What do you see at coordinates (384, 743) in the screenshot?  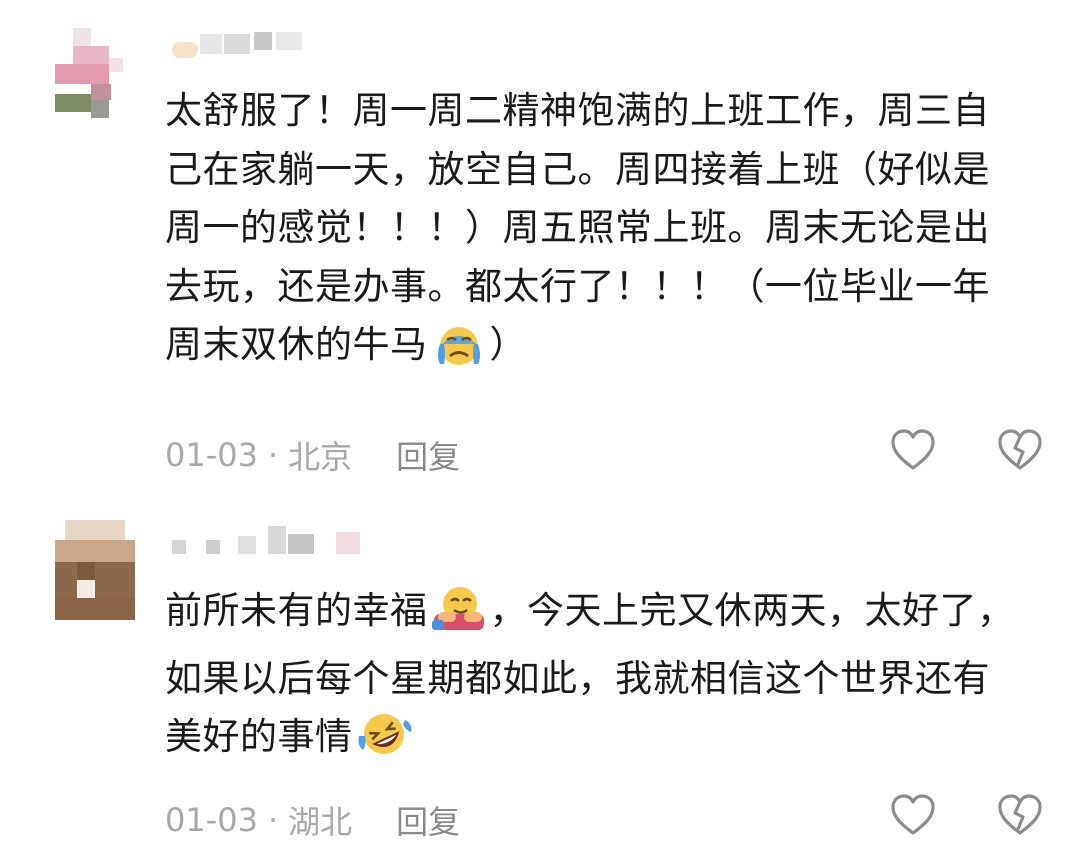 I see `rolling-laughing-emoji-icon` at bounding box center [384, 743].